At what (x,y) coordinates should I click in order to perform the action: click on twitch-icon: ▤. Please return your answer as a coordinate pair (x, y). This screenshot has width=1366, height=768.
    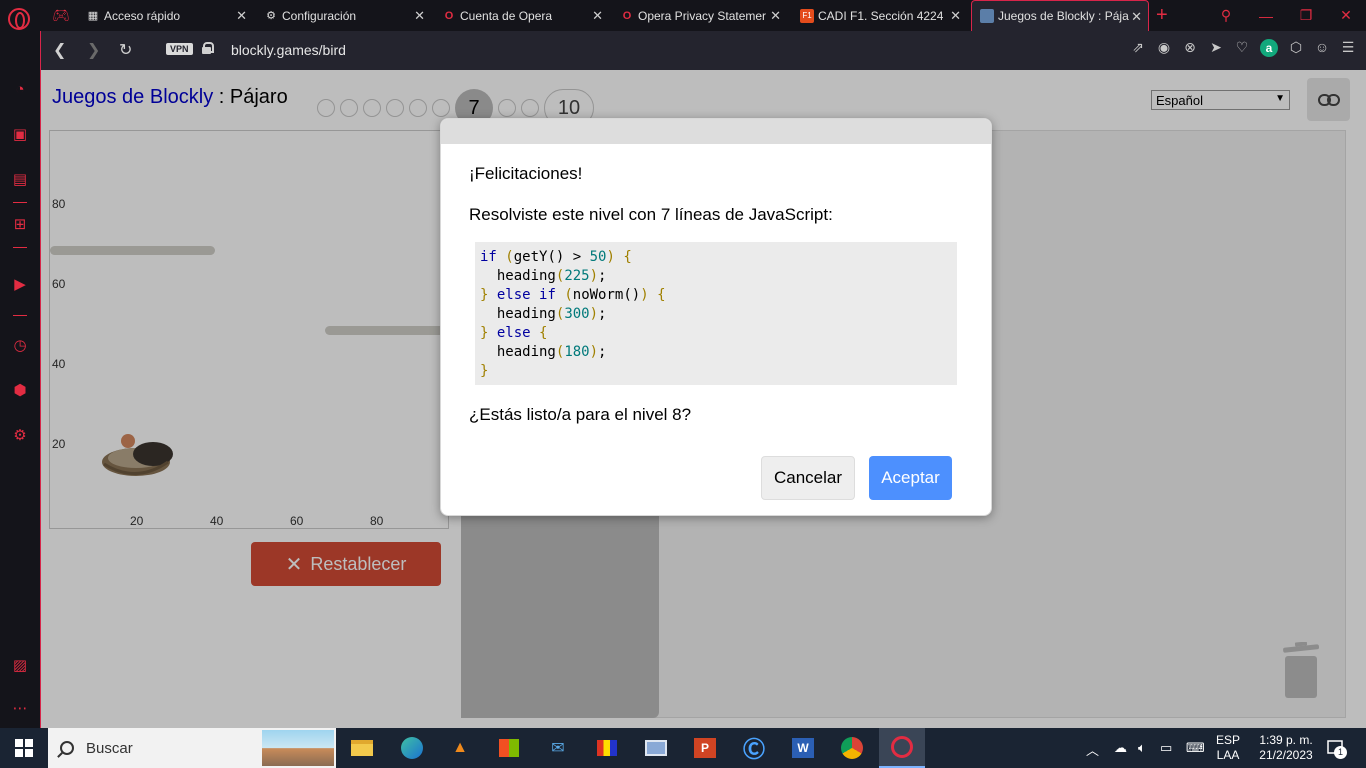
    Looking at the image, I should click on (20, 180).